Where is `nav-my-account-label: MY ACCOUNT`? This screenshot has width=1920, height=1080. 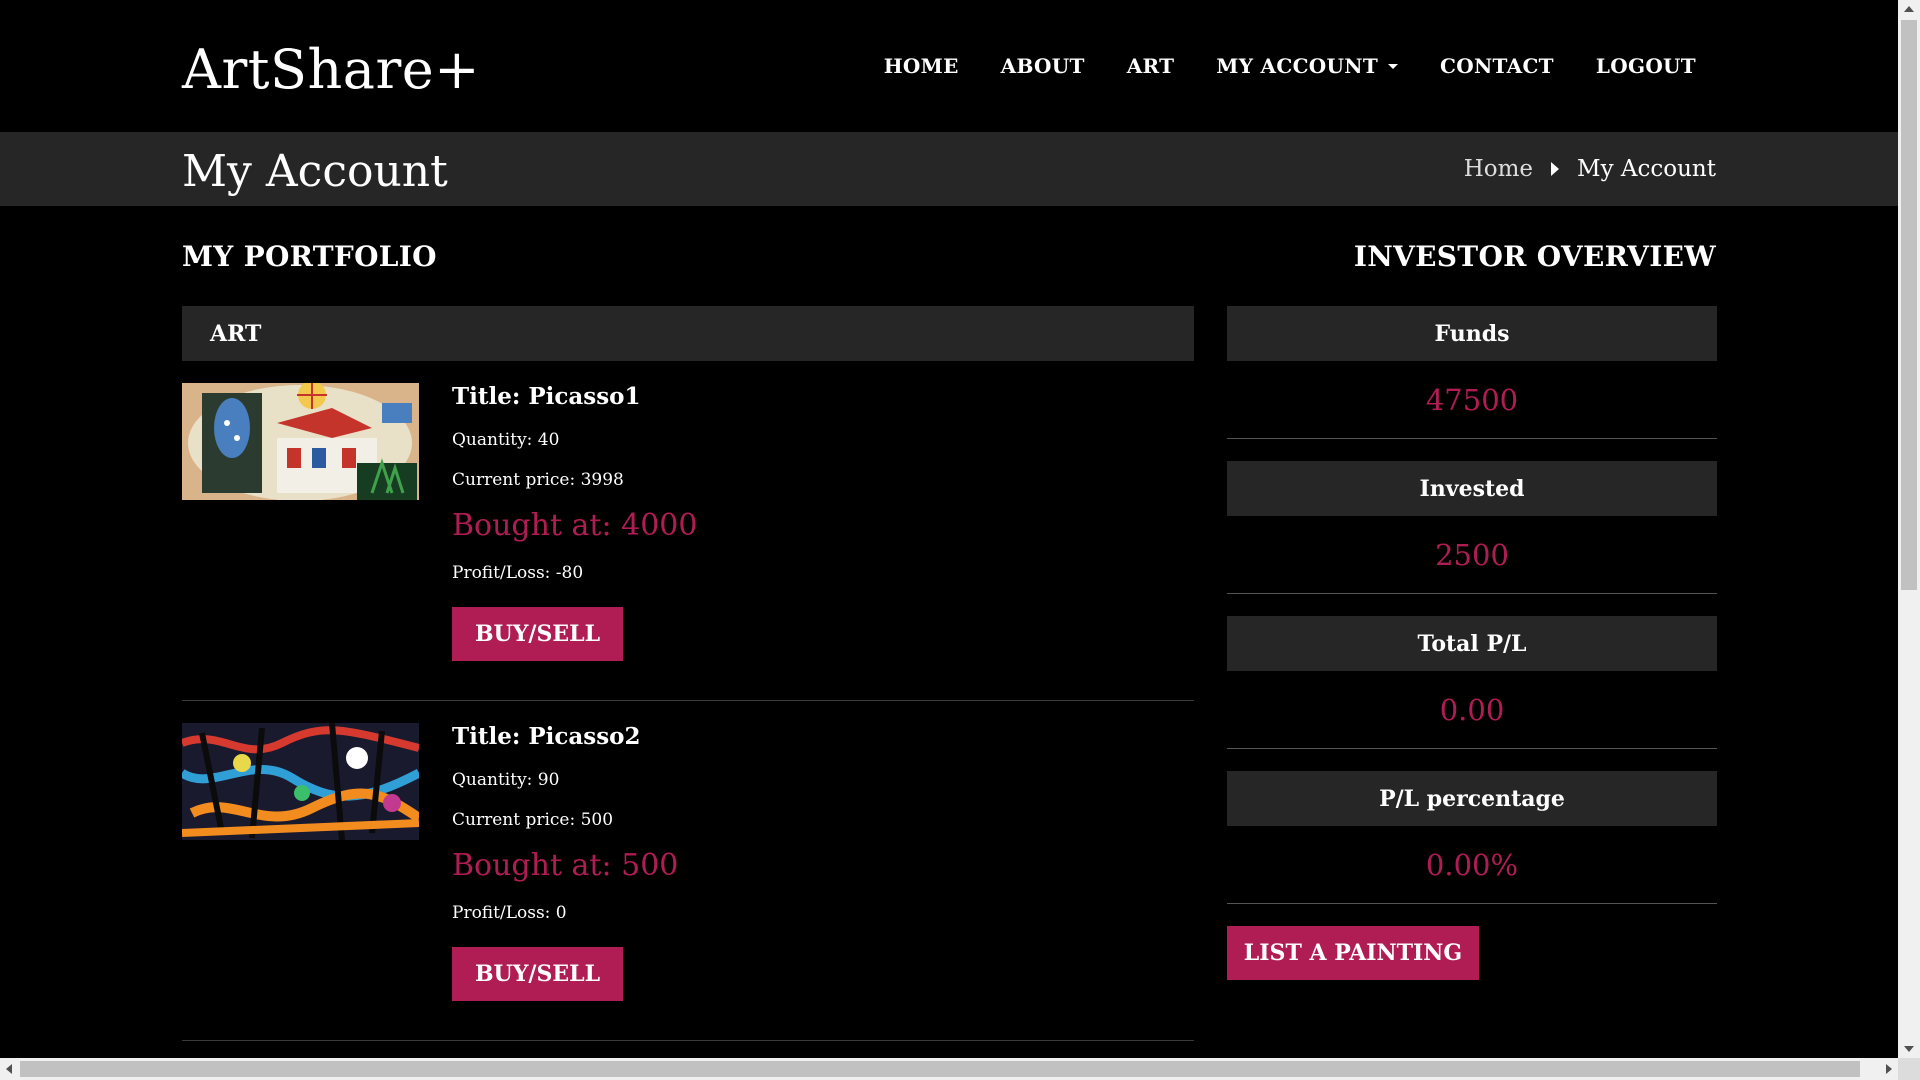
nav-my-account-label: MY ACCOUNT is located at coordinates (1297, 66).